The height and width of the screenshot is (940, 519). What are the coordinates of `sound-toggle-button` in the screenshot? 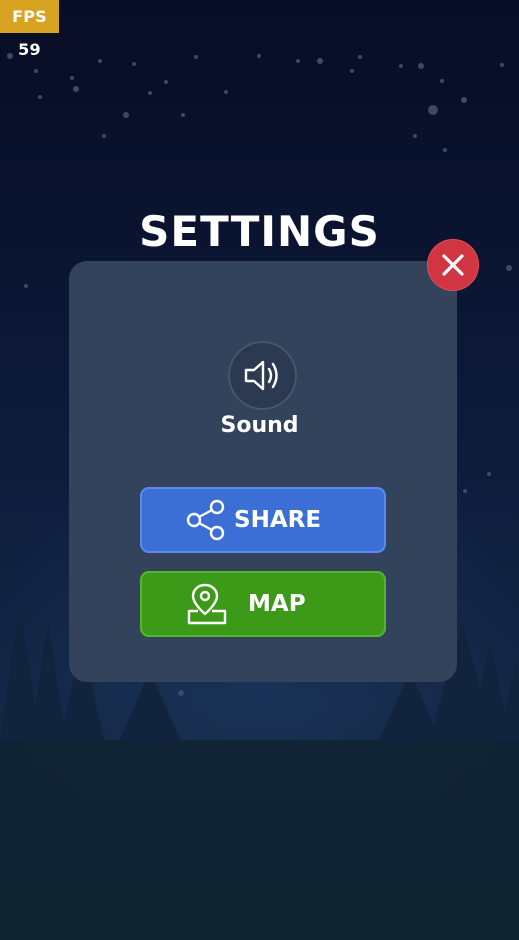 It's located at (262, 375).